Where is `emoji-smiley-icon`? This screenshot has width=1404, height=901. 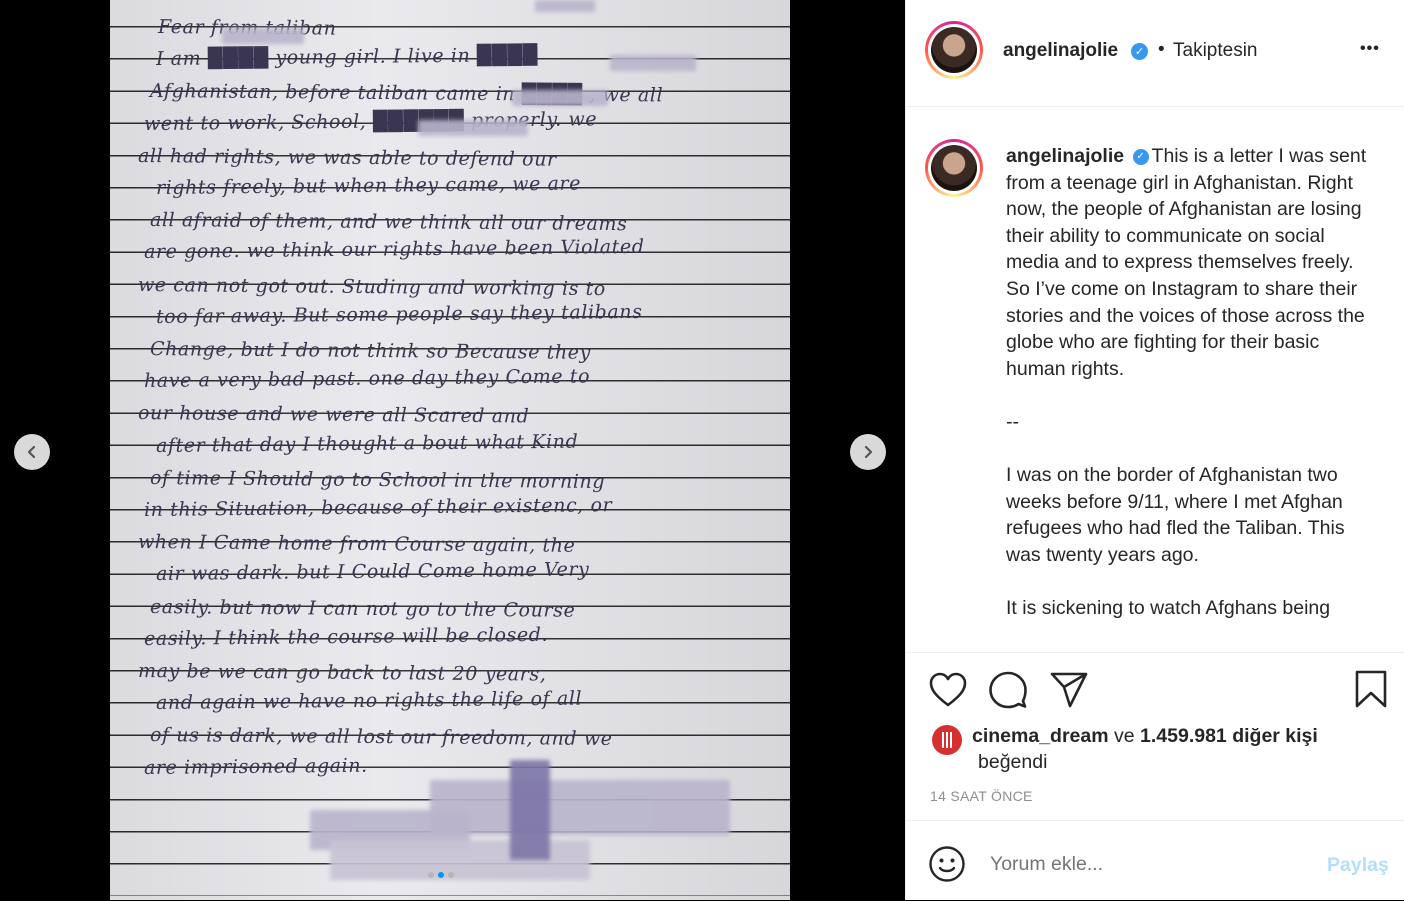 emoji-smiley-icon is located at coordinates (947, 864).